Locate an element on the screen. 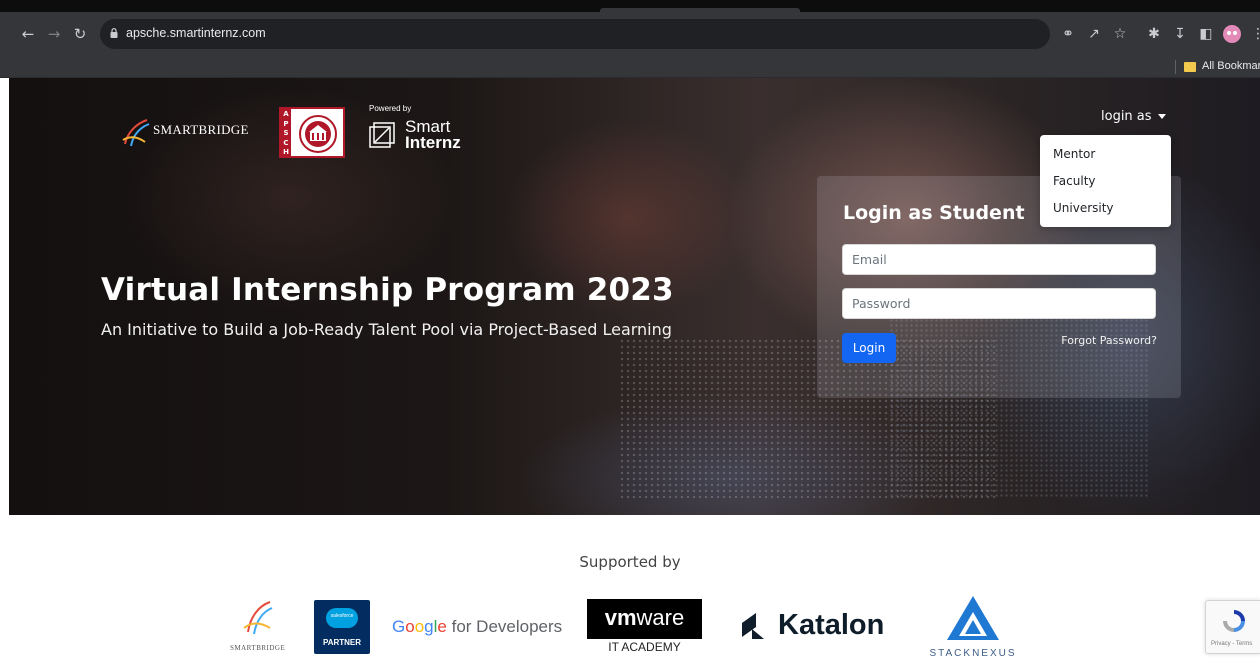 The width and height of the screenshot is (1260, 659). dropdown-item-faculty: Faculty is located at coordinates (1105, 181).